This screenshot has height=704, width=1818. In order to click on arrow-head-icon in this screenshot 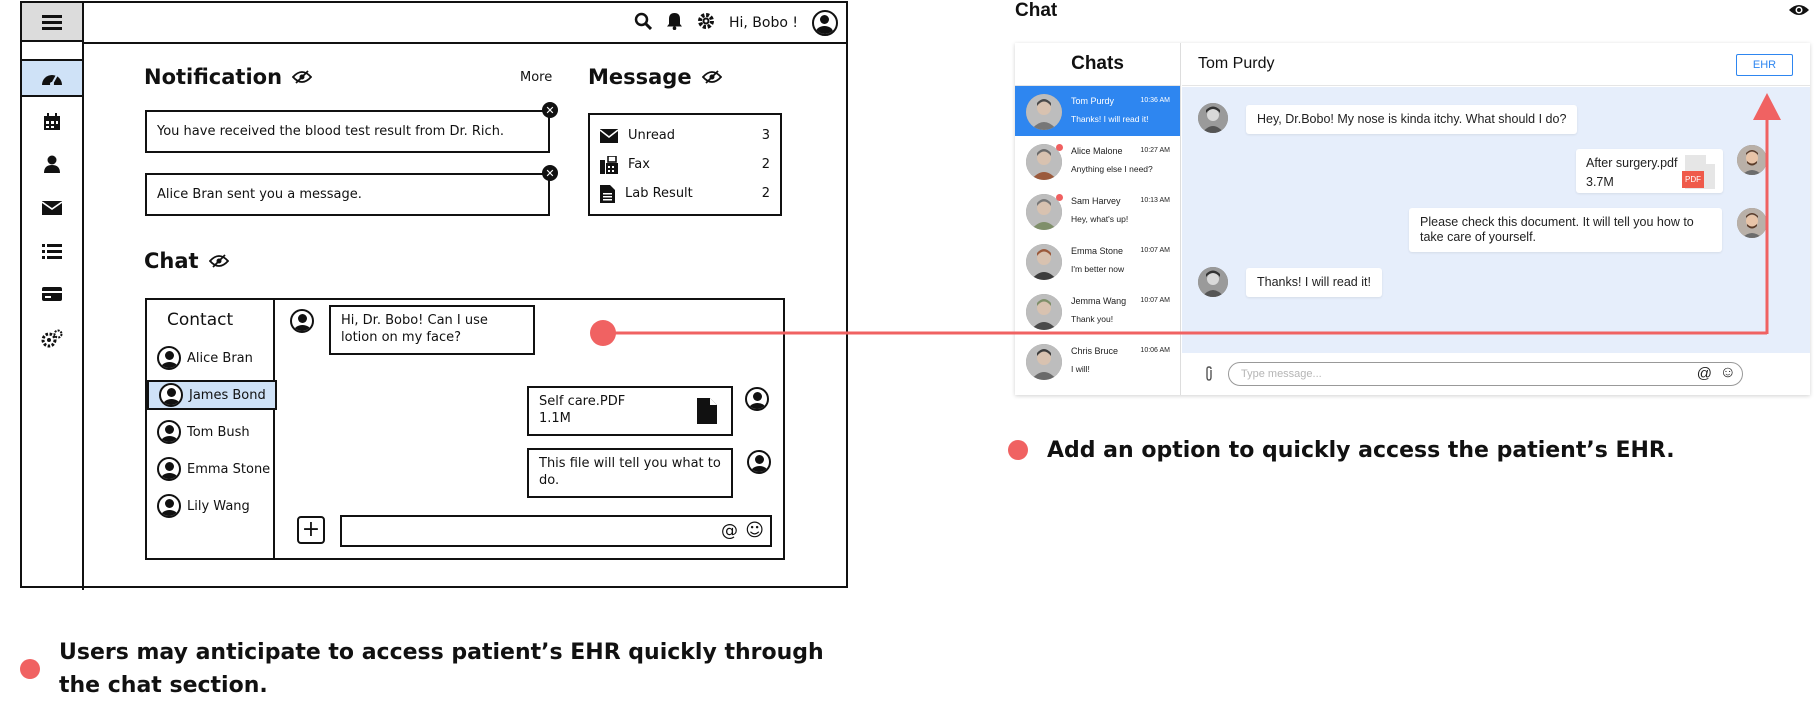, I will do `click(1767, 106)`.